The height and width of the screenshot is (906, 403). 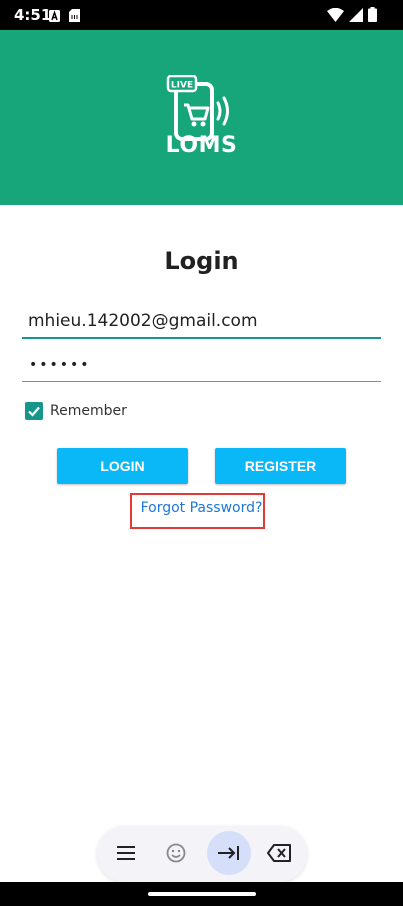 I want to click on logo-live-badge: LIVE, so click(x=182, y=86).